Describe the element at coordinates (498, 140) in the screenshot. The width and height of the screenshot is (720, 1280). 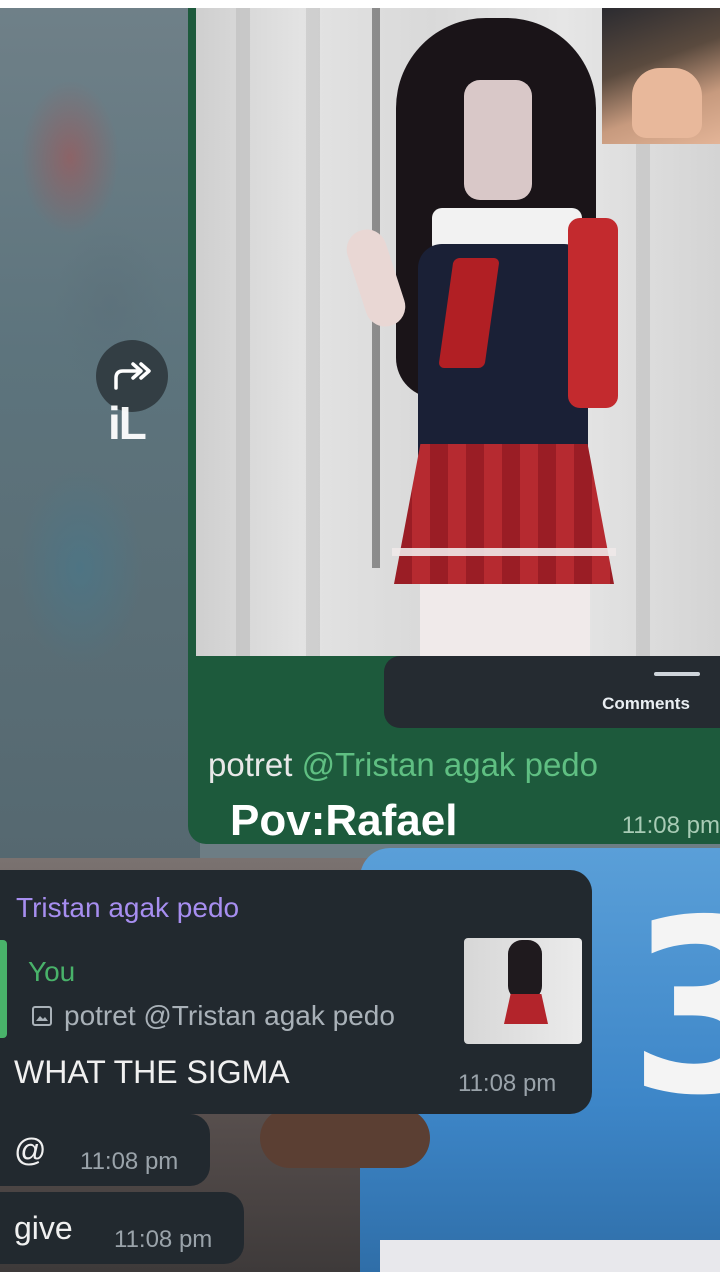
I see `photo-phone` at that location.